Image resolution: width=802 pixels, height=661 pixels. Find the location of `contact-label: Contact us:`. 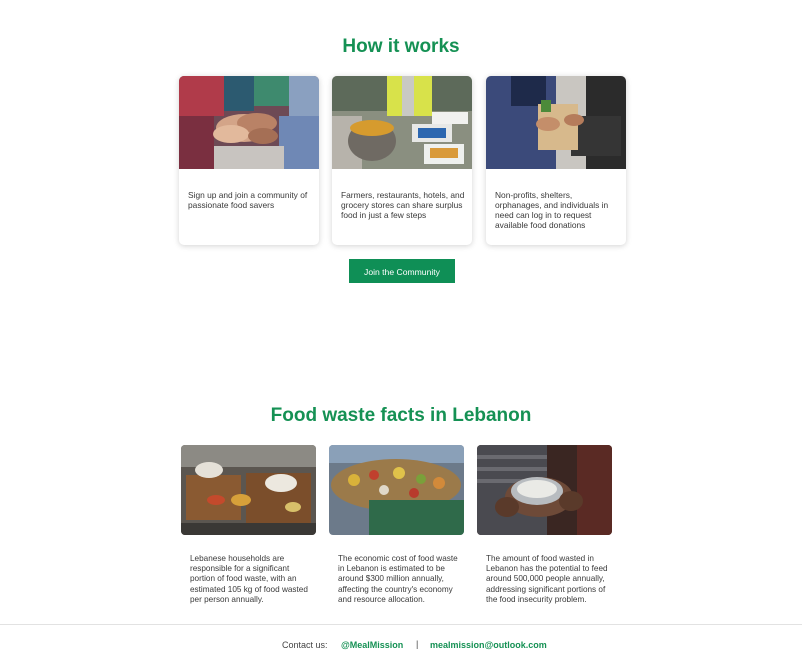

contact-label: Contact us: is located at coordinates (305, 645).